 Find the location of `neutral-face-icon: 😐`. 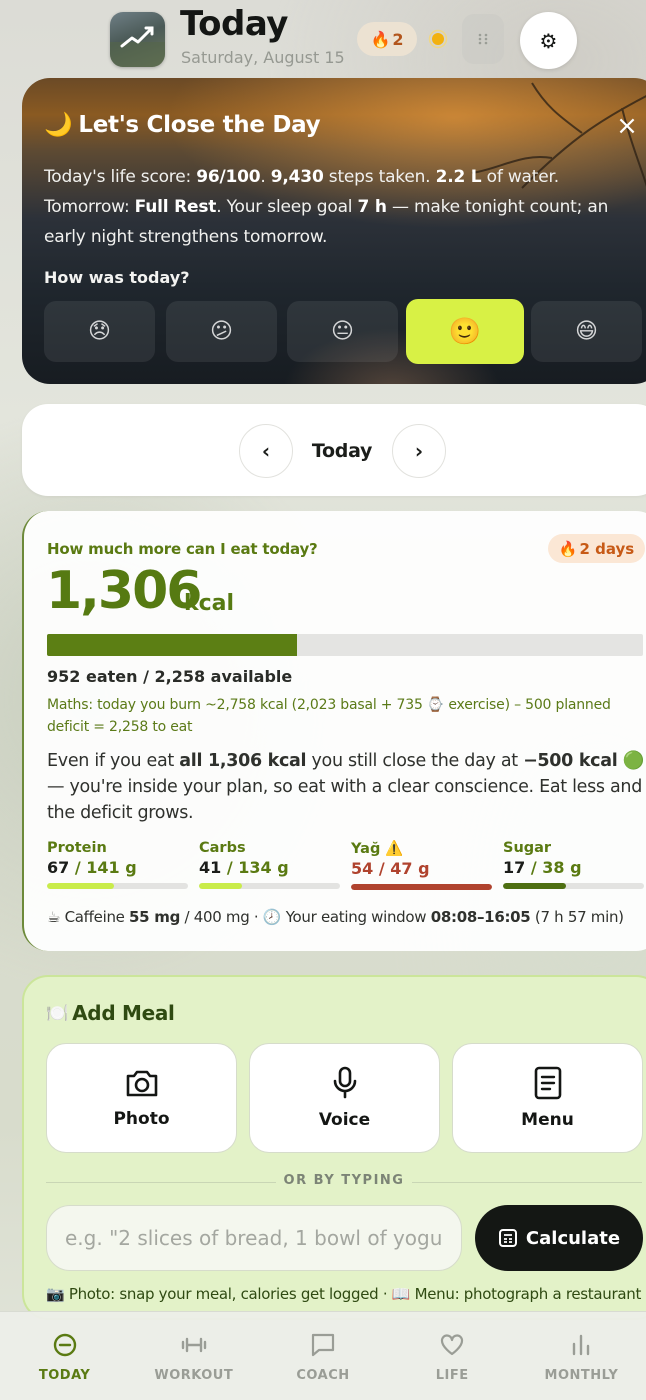

neutral-face-icon: 😐 is located at coordinates (342, 331).